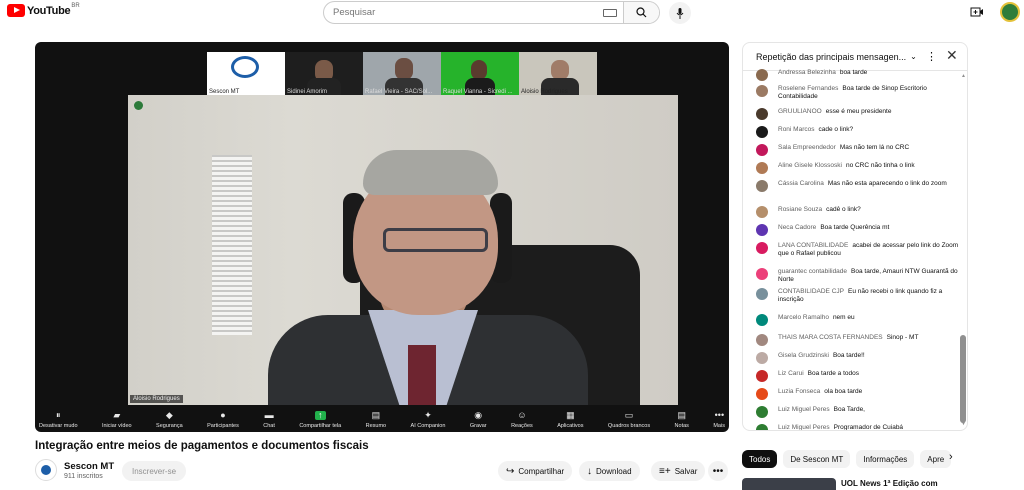 The width and height of the screenshot is (1024, 490). What do you see at coordinates (678, 471) in the screenshot?
I see `save-button: ≡+ Salvar` at bounding box center [678, 471].